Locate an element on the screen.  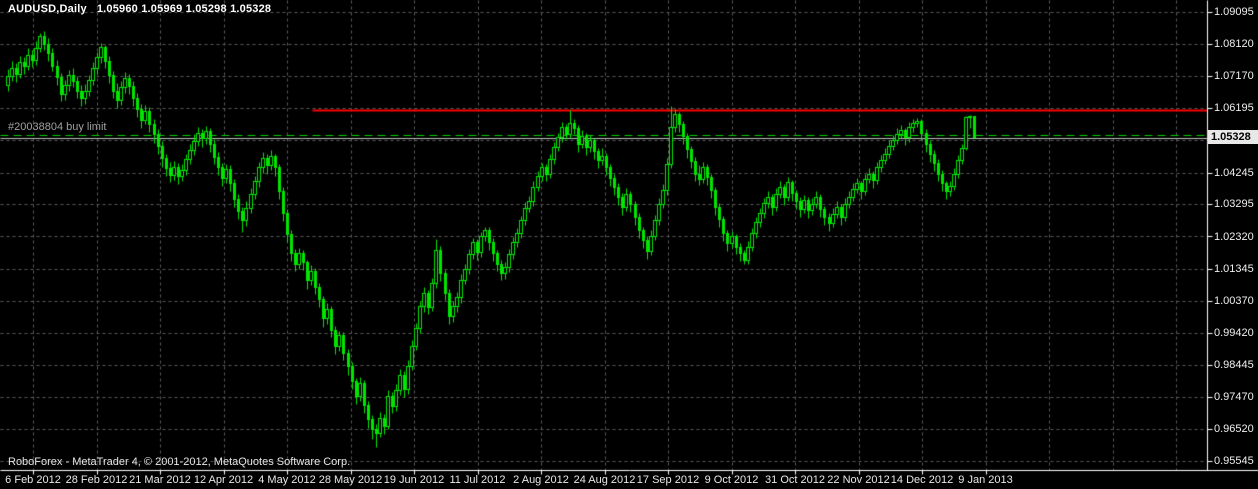
y-axis-label: 1.09095 is located at coordinates (1234, 12).